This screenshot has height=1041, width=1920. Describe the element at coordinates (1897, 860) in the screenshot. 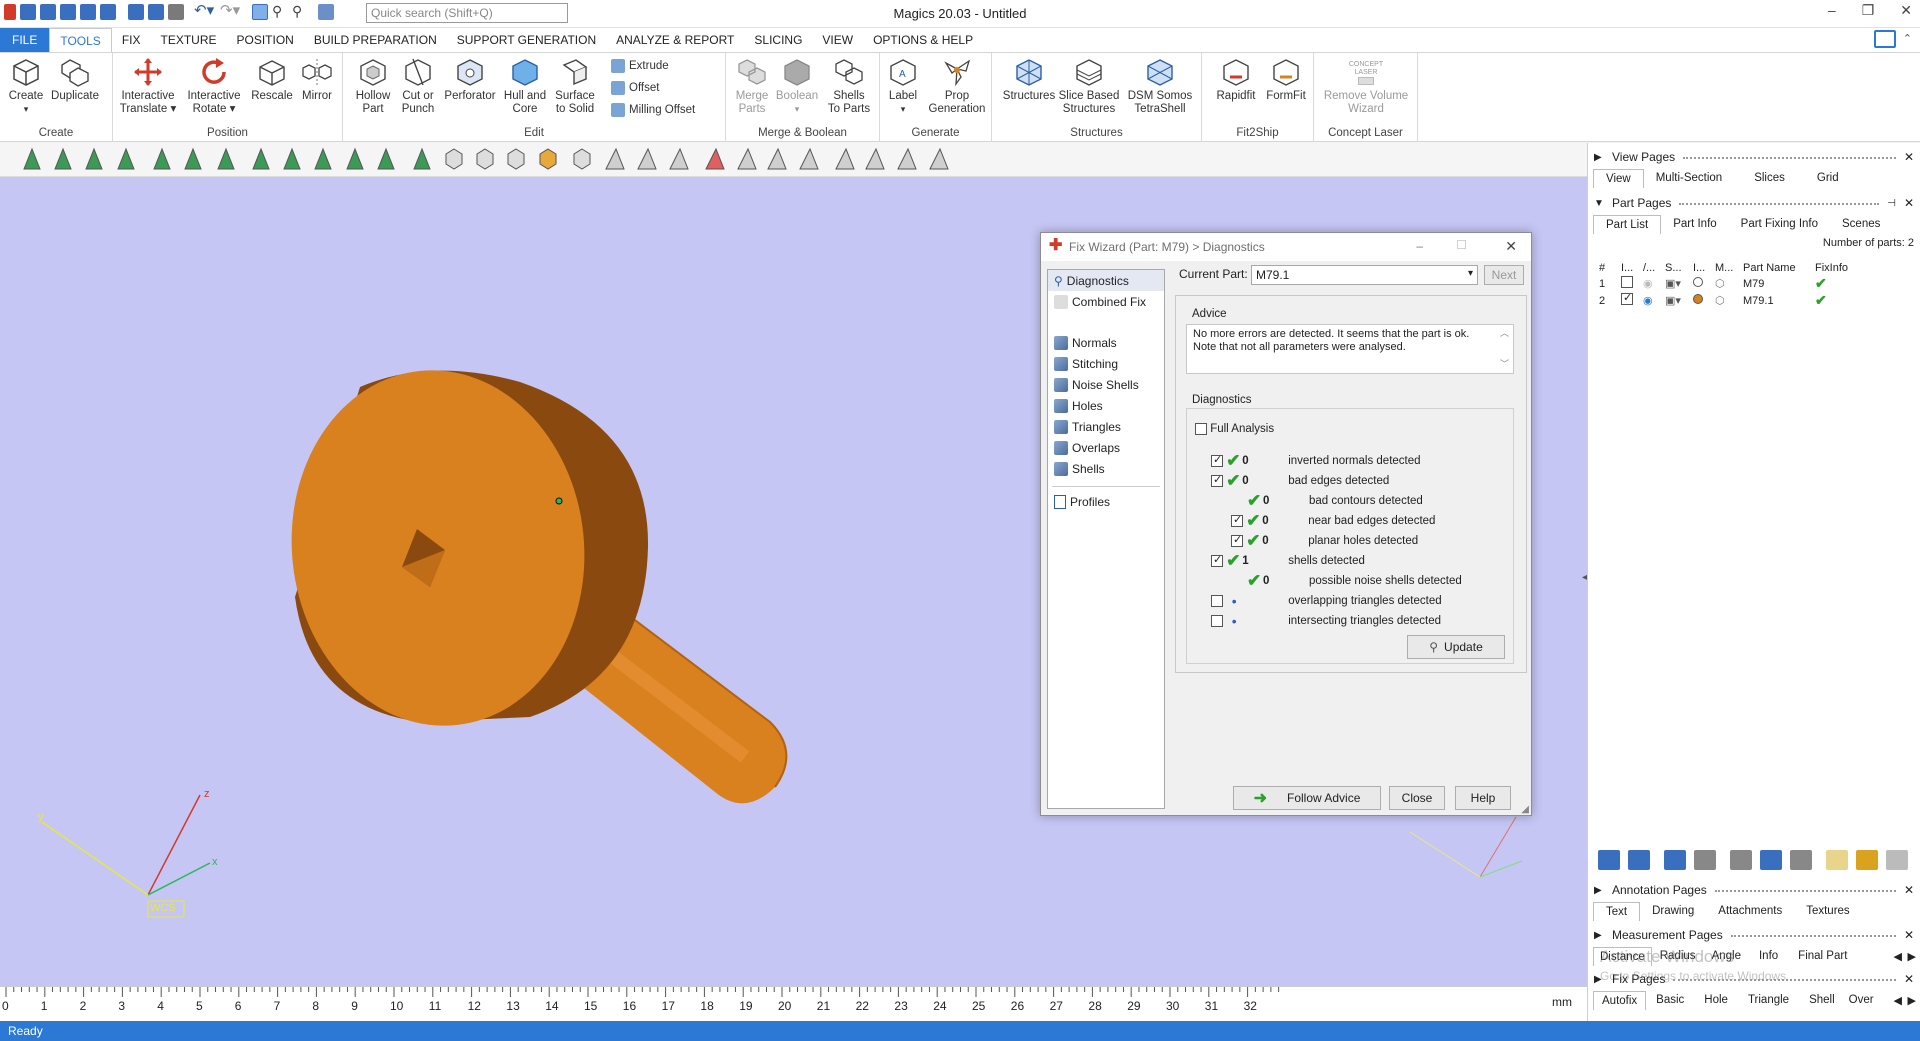

I see `part-tool-10-icon` at that location.